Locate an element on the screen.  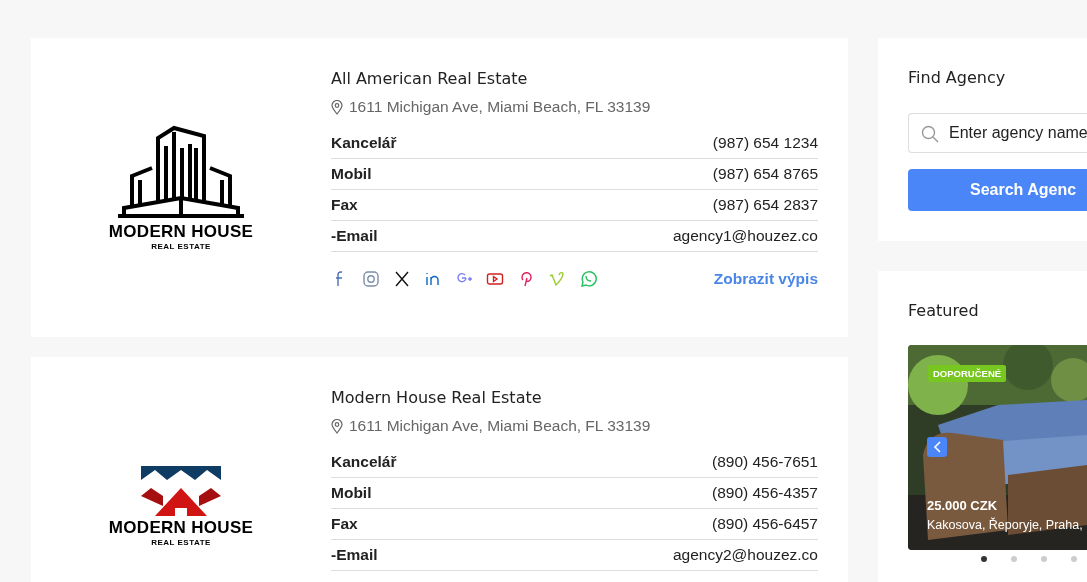
contact-value: (890) 456-6457 is located at coordinates (765, 524).